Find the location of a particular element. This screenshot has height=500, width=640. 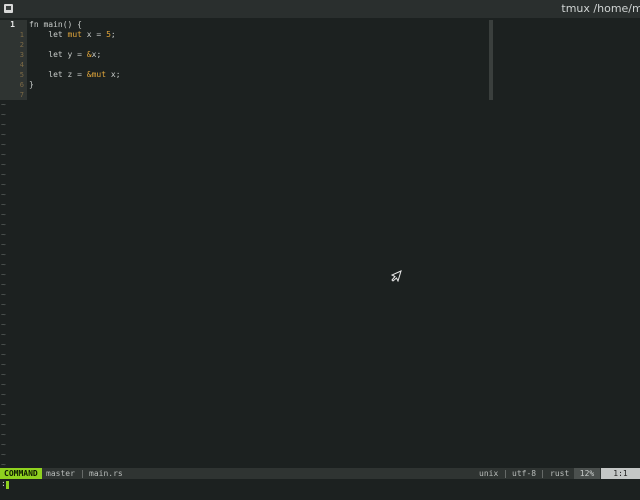

line-number: 4 is located at coordinates (21, 65).